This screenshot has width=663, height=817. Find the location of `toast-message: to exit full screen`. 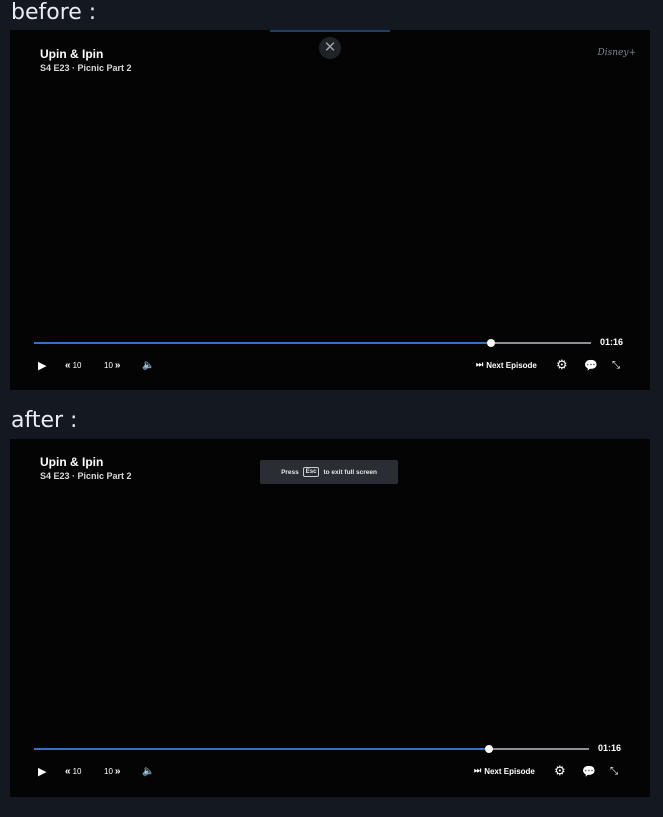

toast-message: to exit full screen is located at coordinates (350, 472).